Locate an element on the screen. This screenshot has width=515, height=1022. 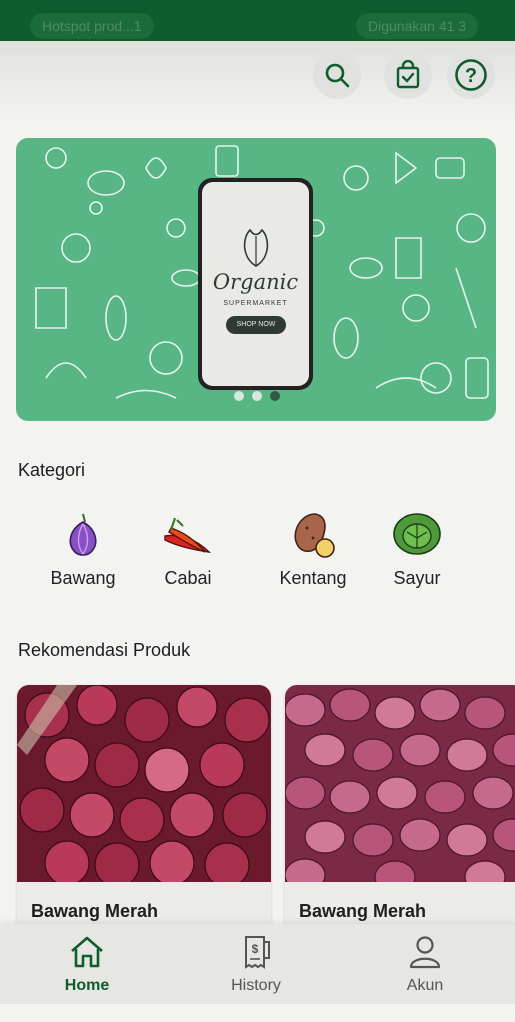
search-button is located at coordinates (337, 75).